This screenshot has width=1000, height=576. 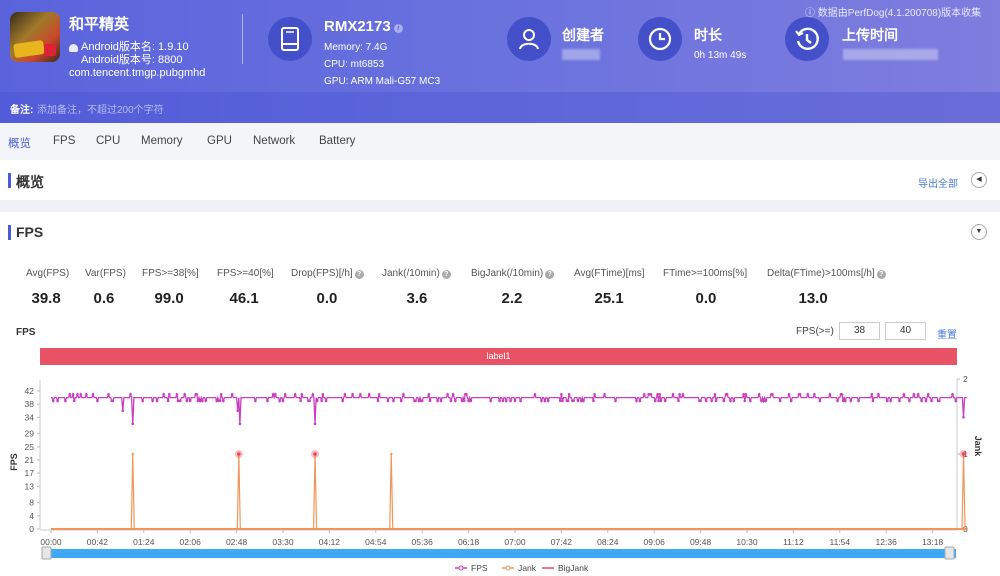 What do you see at coordinates (31, 529) in the screenshot?
I see `y-tick-label: 0` at bounding box center [31, 529].